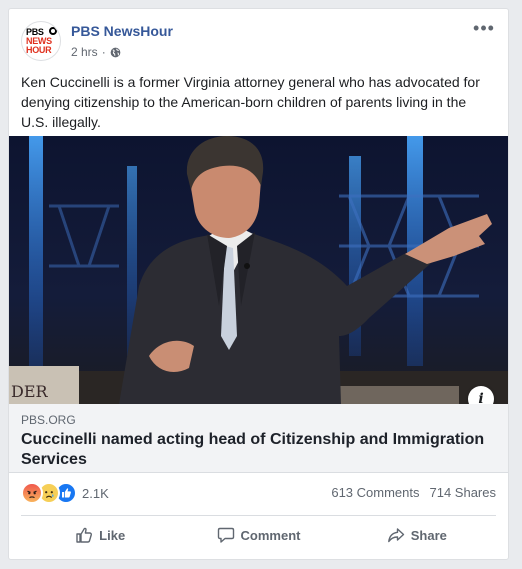  Describe the element at coordinates (65, 493) in the screenshot. I see `reaction-summary: 2.1K` at that location.